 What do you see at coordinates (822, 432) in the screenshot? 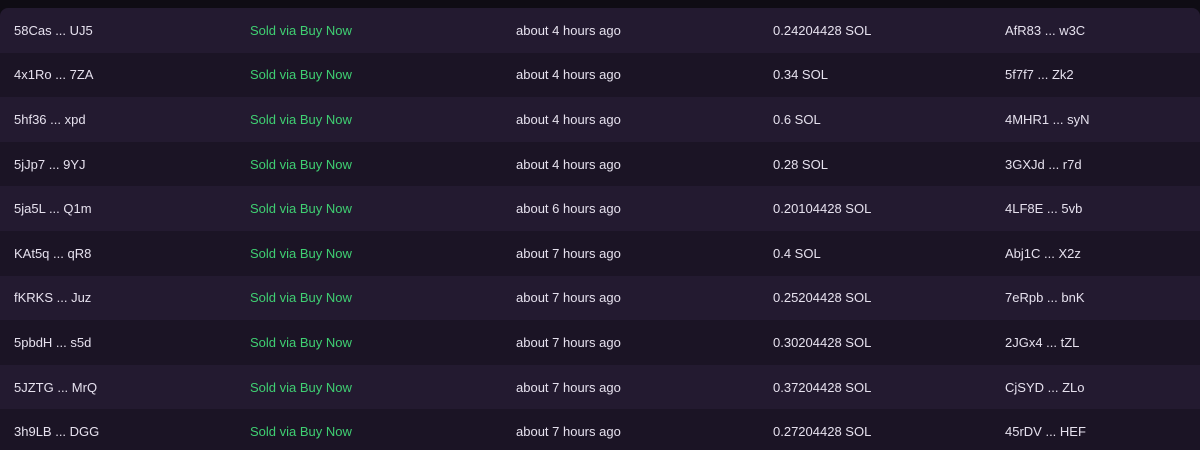
I see `sale-price: 0.27204428 SOL` at bounding box center [822, 432].